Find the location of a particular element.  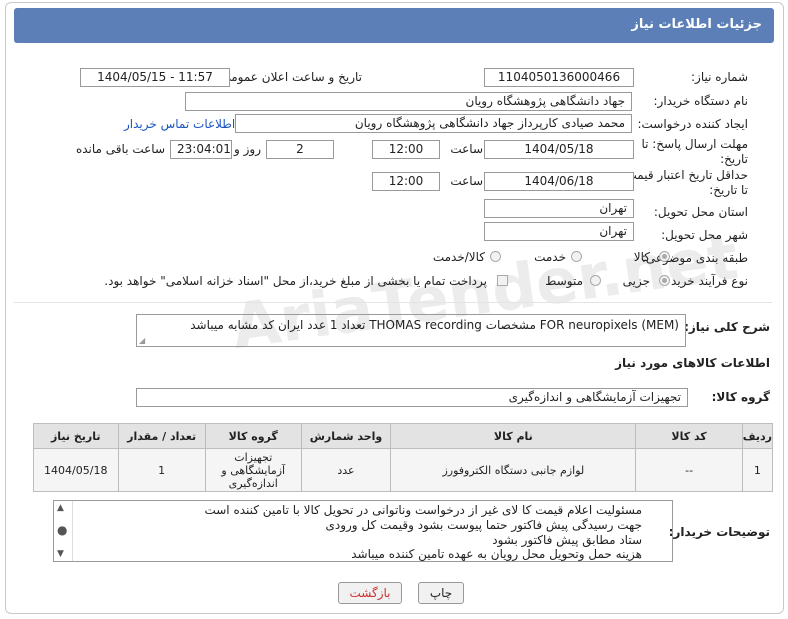

process-option-minor: جزیی is located at coordinates (636, 281).